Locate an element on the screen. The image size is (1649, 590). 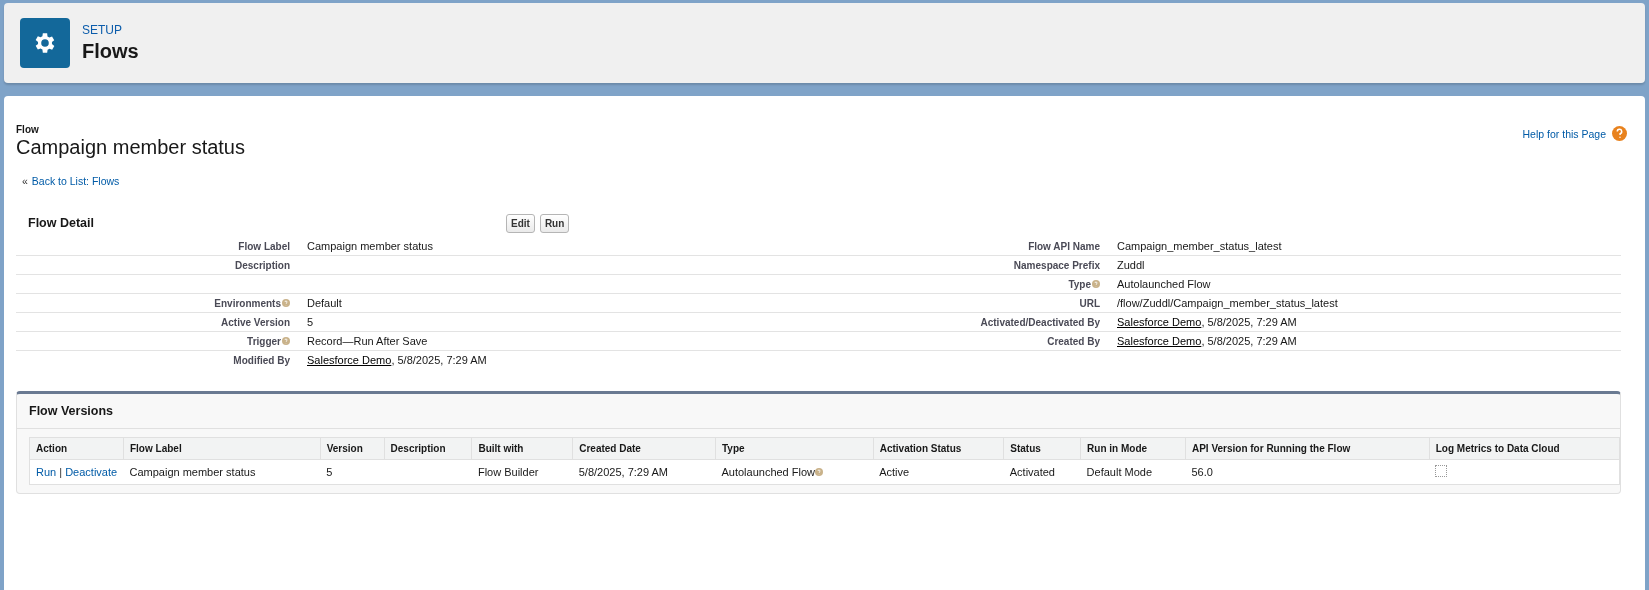
field-label: Activated/Deactivated By is located at coordinates (1040, 322).